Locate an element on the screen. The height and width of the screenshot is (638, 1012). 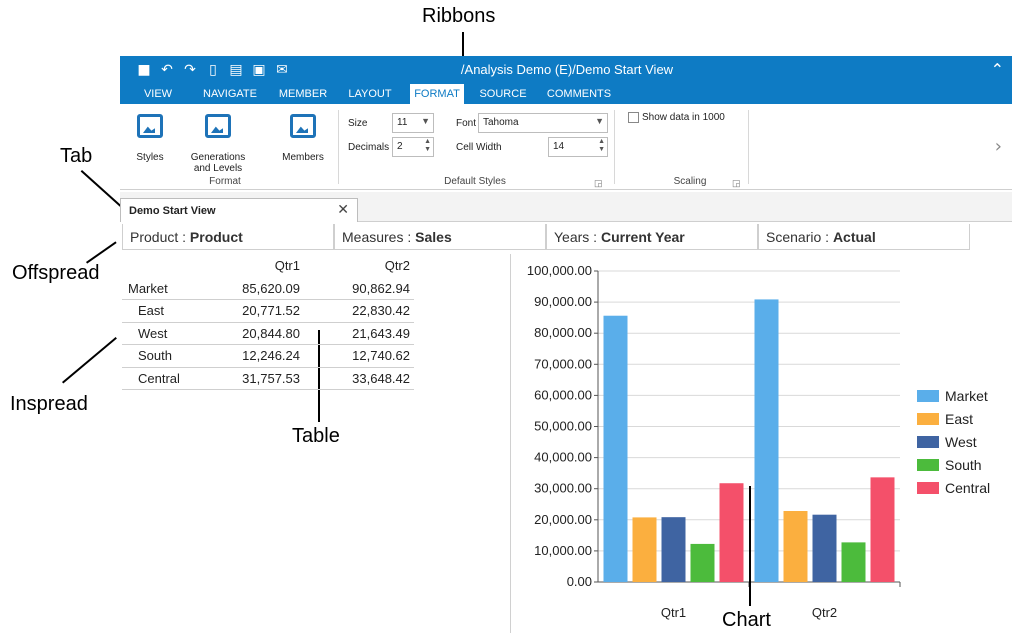
members-button: Members is located at coordinates (303, 138).